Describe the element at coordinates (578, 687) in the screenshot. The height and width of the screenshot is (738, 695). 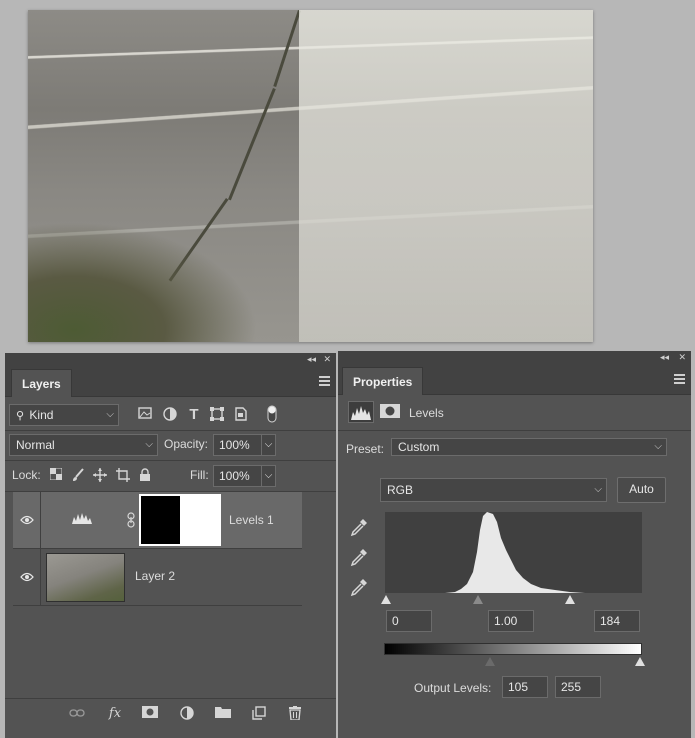
I see `output-white-field: 255` at that location.